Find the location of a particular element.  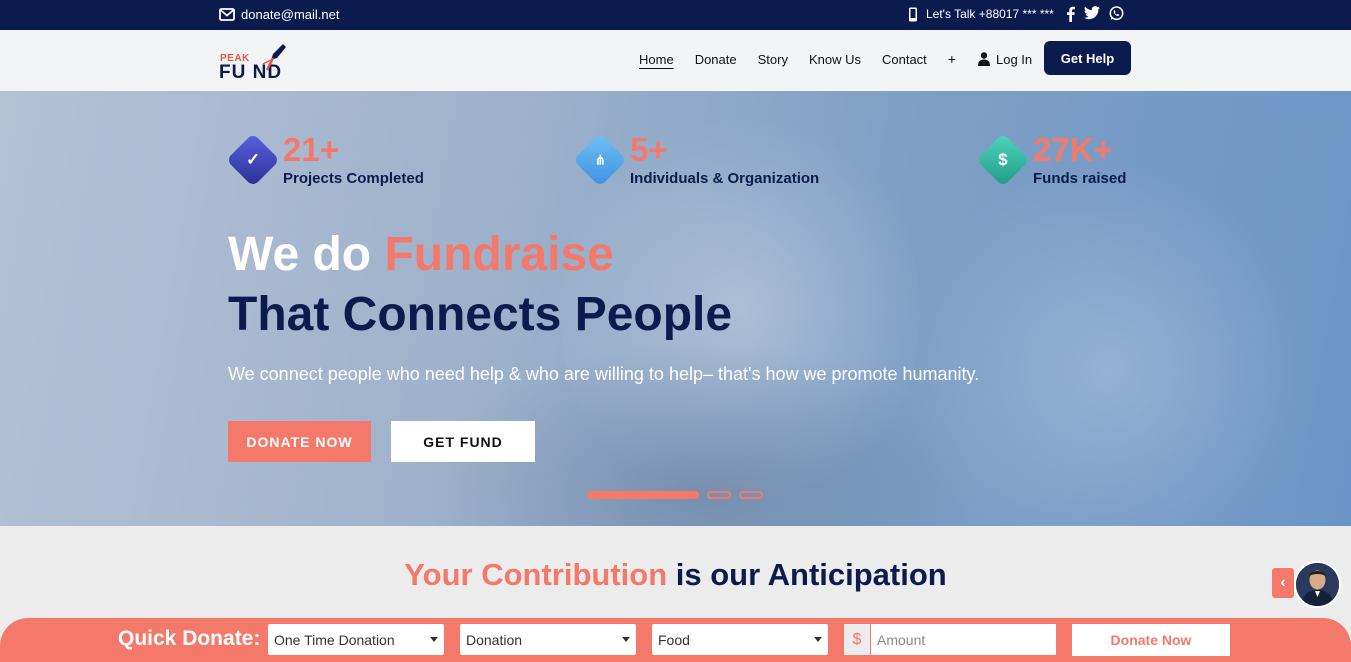

chat-toggle-button: ‹ is located at coordinates (1283, 583).